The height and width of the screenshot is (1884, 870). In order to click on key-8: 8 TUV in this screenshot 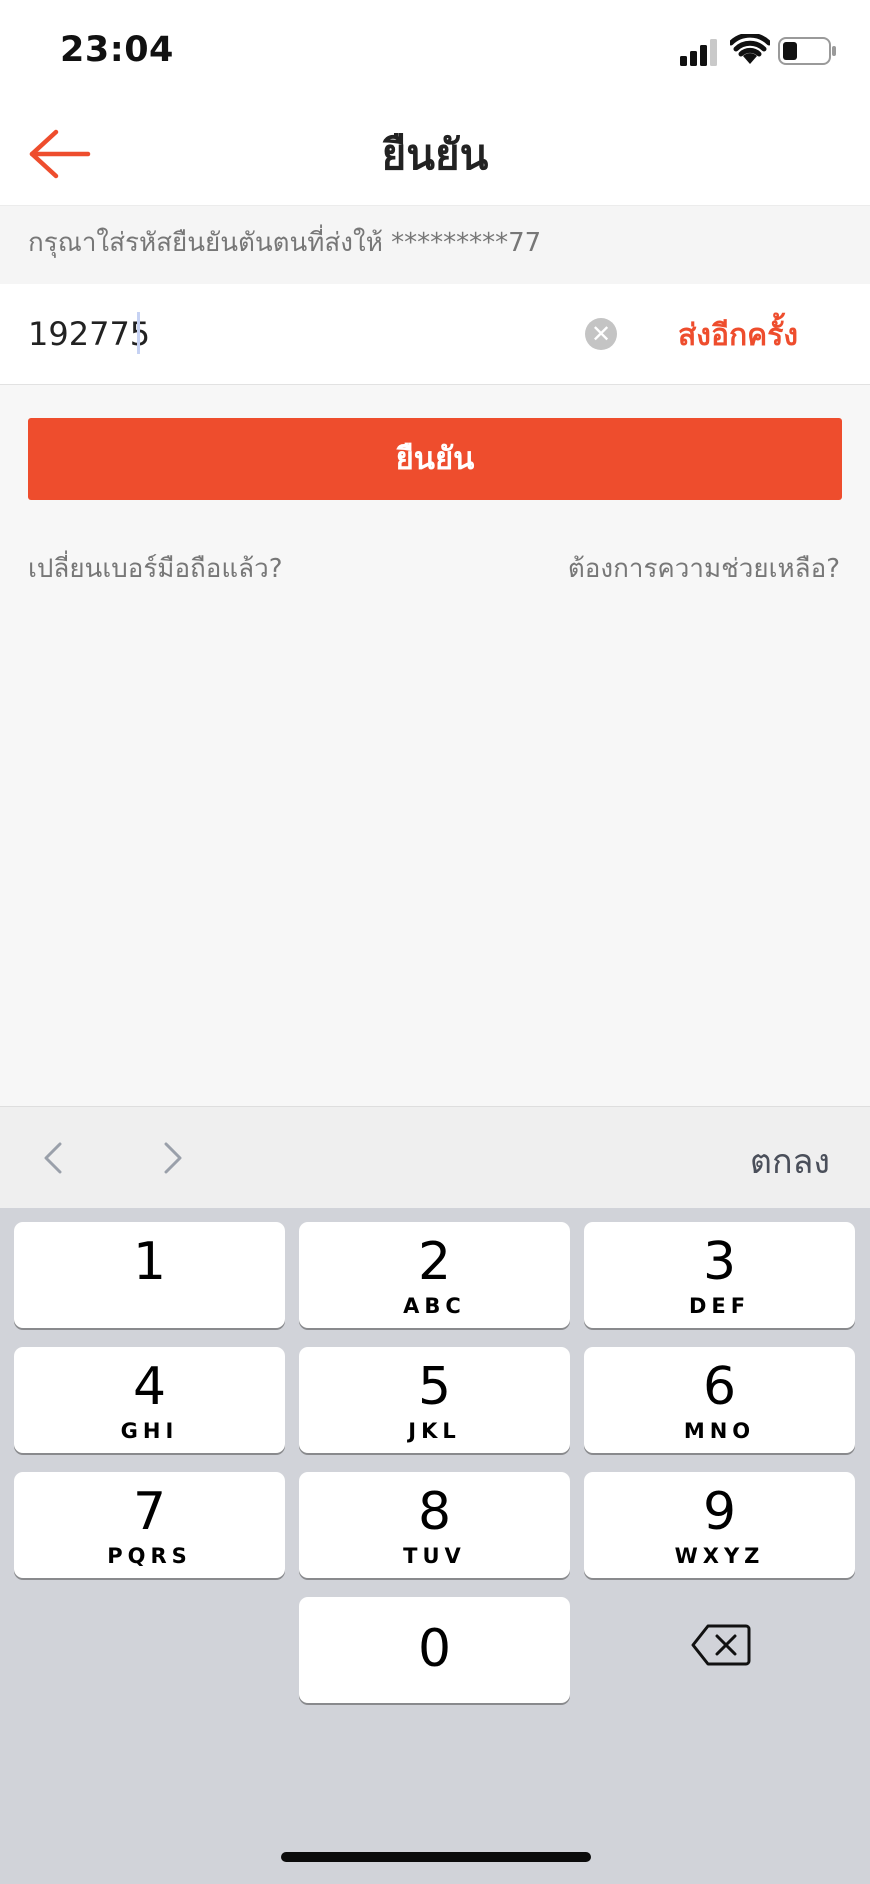, I will do `click(434, 1525)`.